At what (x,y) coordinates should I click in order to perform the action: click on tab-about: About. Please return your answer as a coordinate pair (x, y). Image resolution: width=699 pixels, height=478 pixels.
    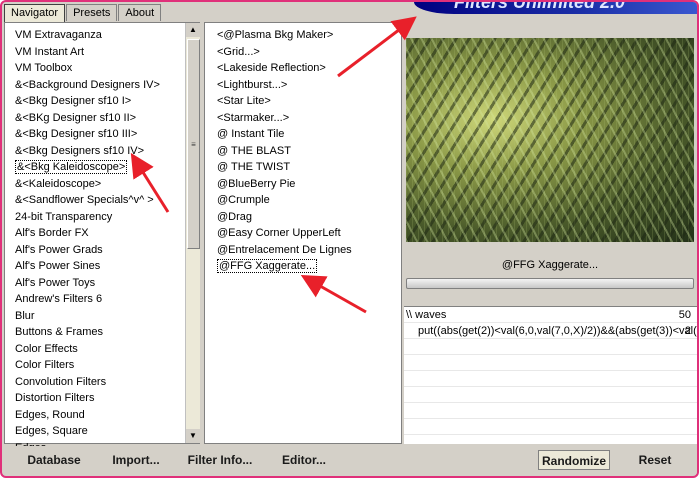
    Looking at the image, I should click on (140, 12).